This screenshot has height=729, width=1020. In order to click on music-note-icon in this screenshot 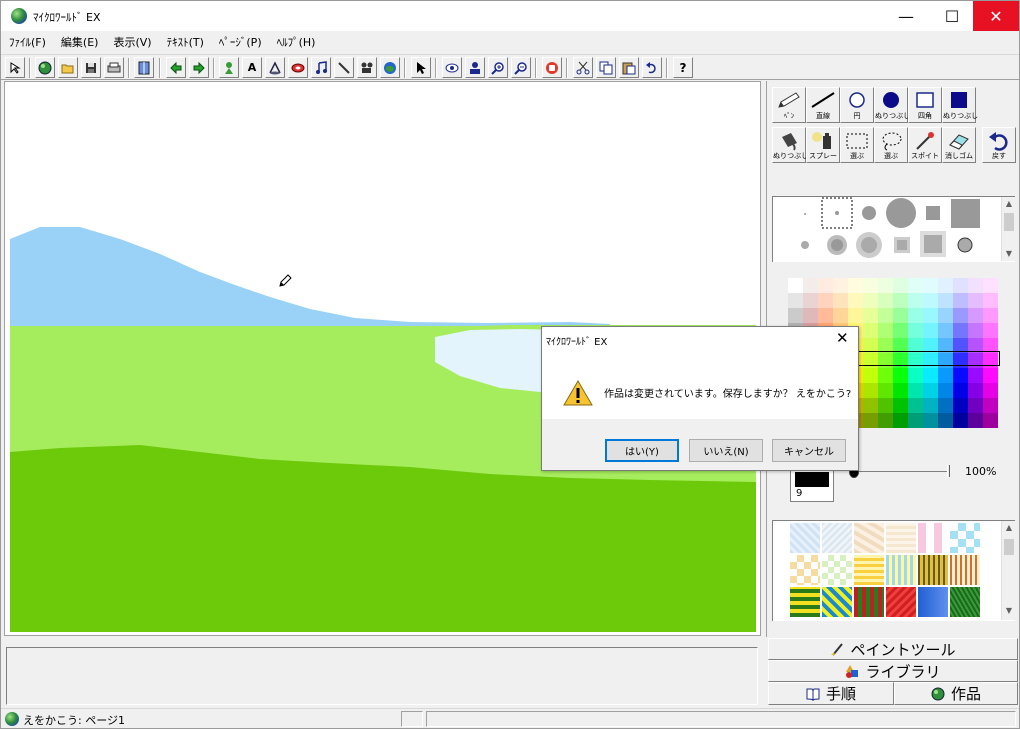, I will do `click(321, 67)`.